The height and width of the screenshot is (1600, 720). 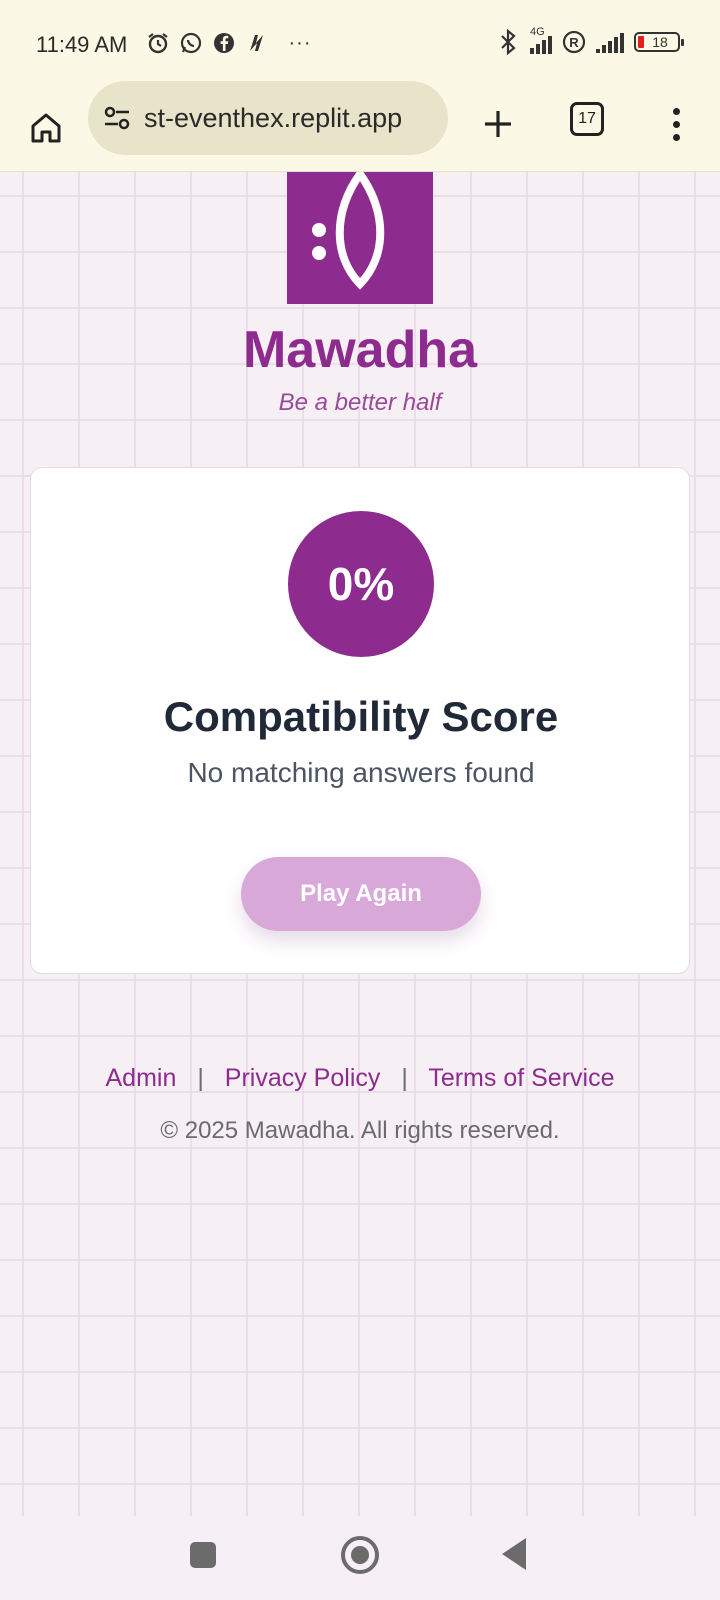 I want to click on result-title: Compatibility Score, so click(x=361, y=716).